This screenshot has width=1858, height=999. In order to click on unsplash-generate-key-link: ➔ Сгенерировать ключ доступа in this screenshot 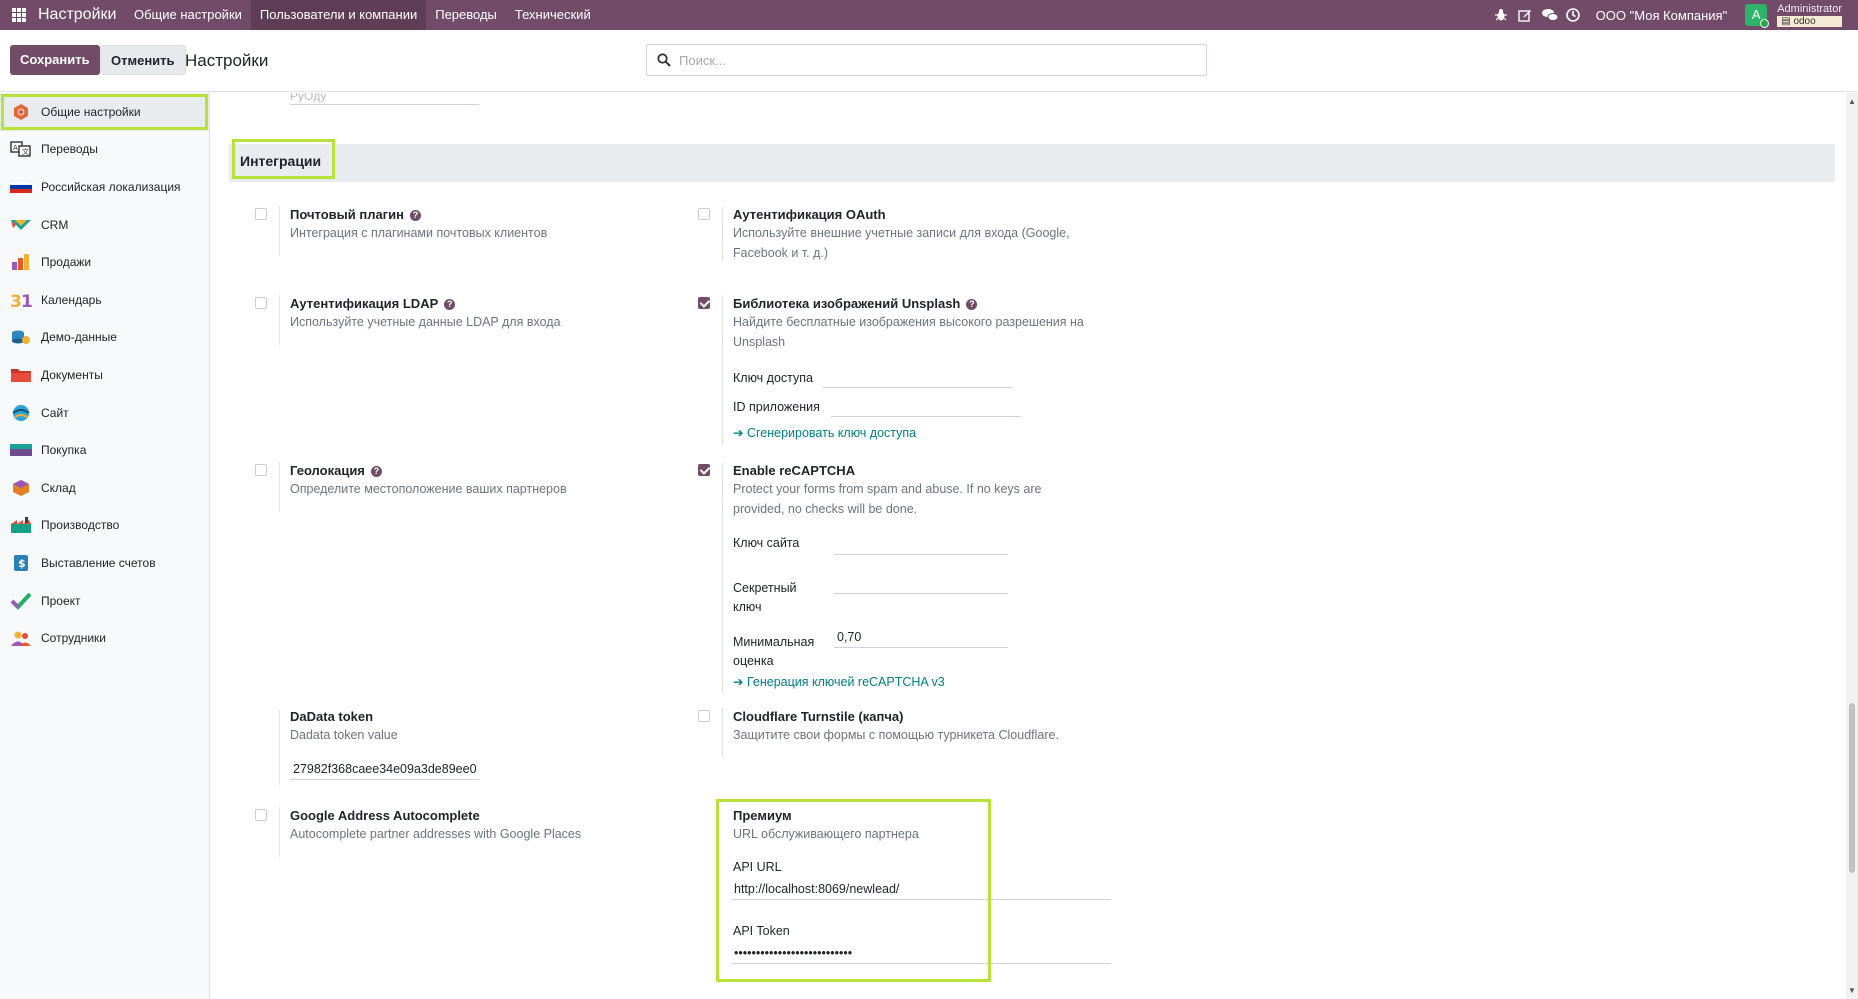, I will do `click(824, 432)`.